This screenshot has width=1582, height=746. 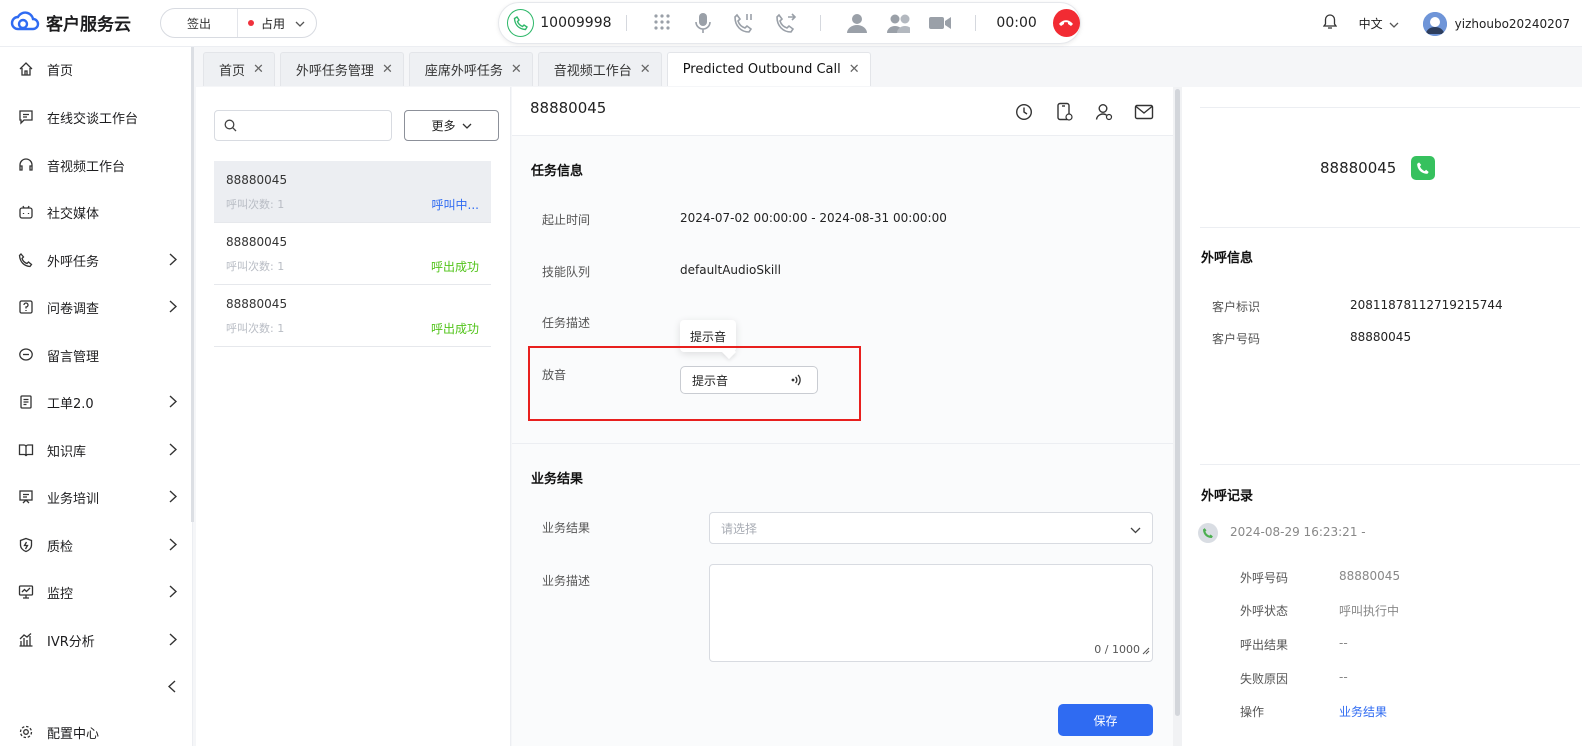 What do you see at coordinates (96, 592) in the screenshot?
I see `sidebar-item-monitor: 监控` at bounding box center [96, 592].